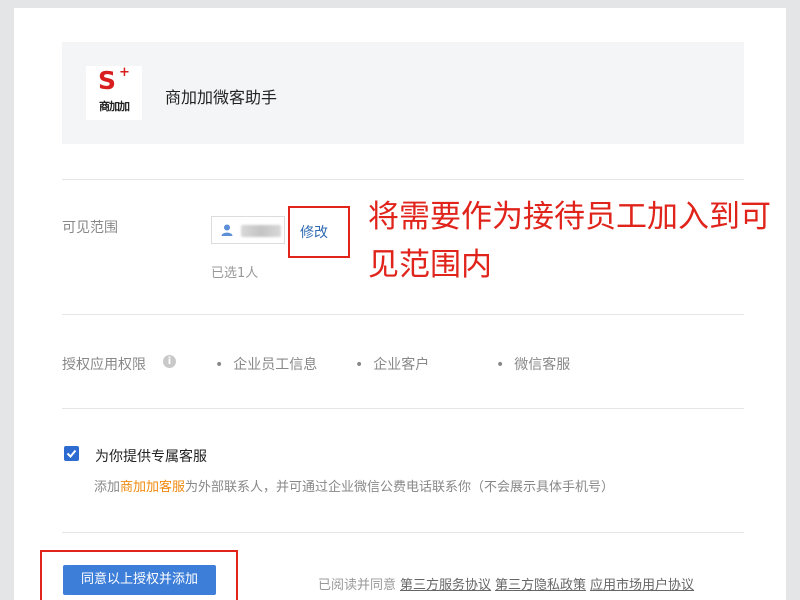 This screenshot has height=600, width=800. What do you see at coordinates (139, 580) in the screenshot?
I see `agree-and-add-button: 同意以上授权并添加` at bounding box center [139, 580].